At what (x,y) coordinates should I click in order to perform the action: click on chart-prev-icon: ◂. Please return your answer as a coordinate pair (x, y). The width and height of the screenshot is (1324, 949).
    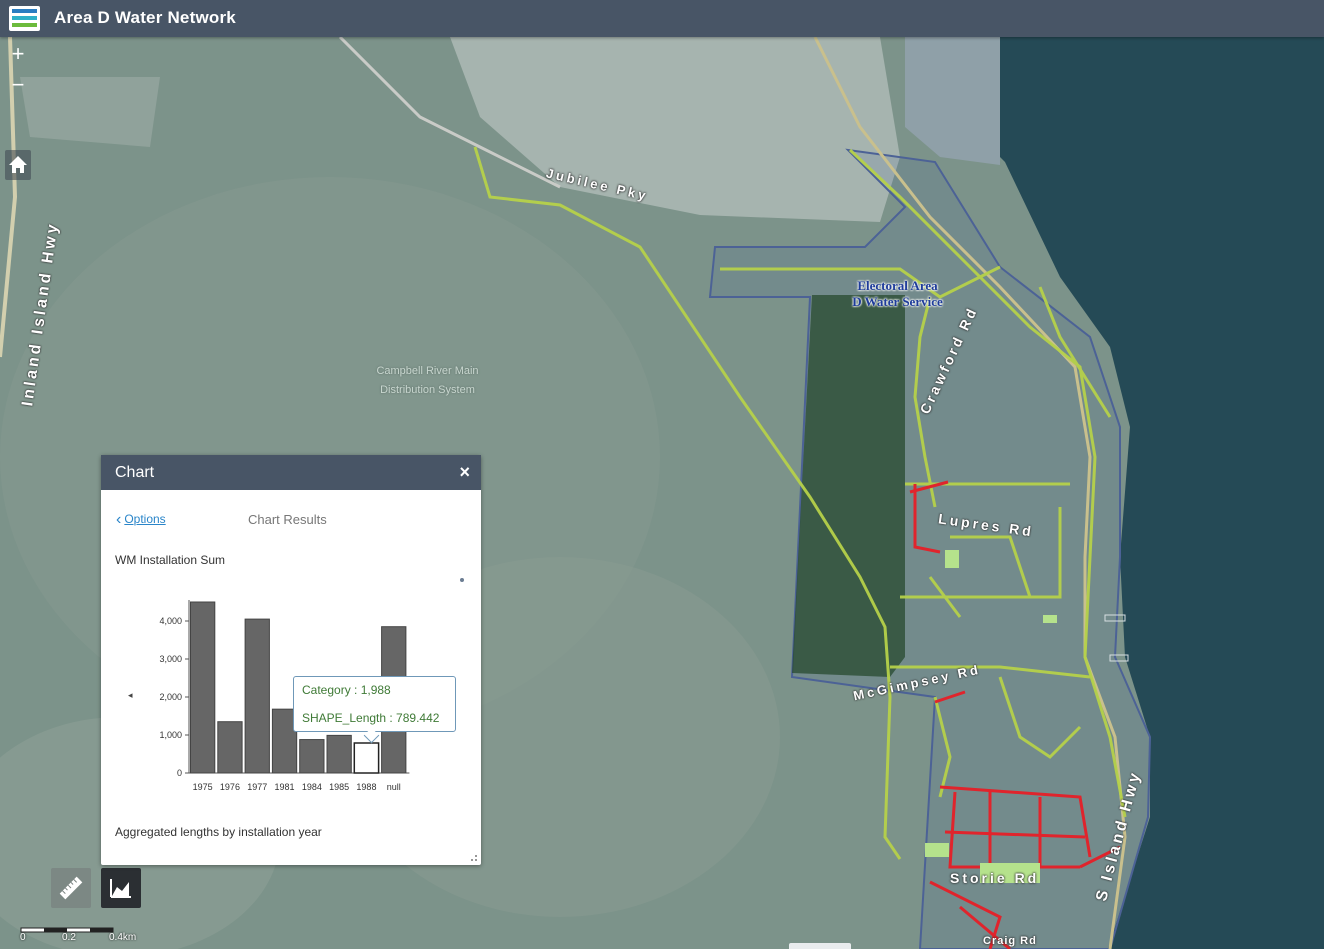
    Looking at the image, I should click on (130, 695).